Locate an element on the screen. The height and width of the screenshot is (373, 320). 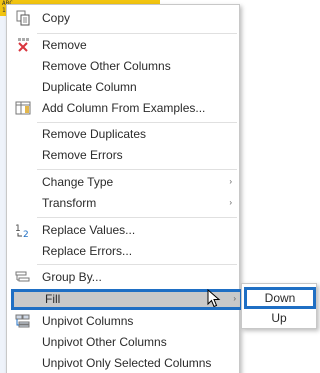
group-by-icon is located at coordinates (23, 277).